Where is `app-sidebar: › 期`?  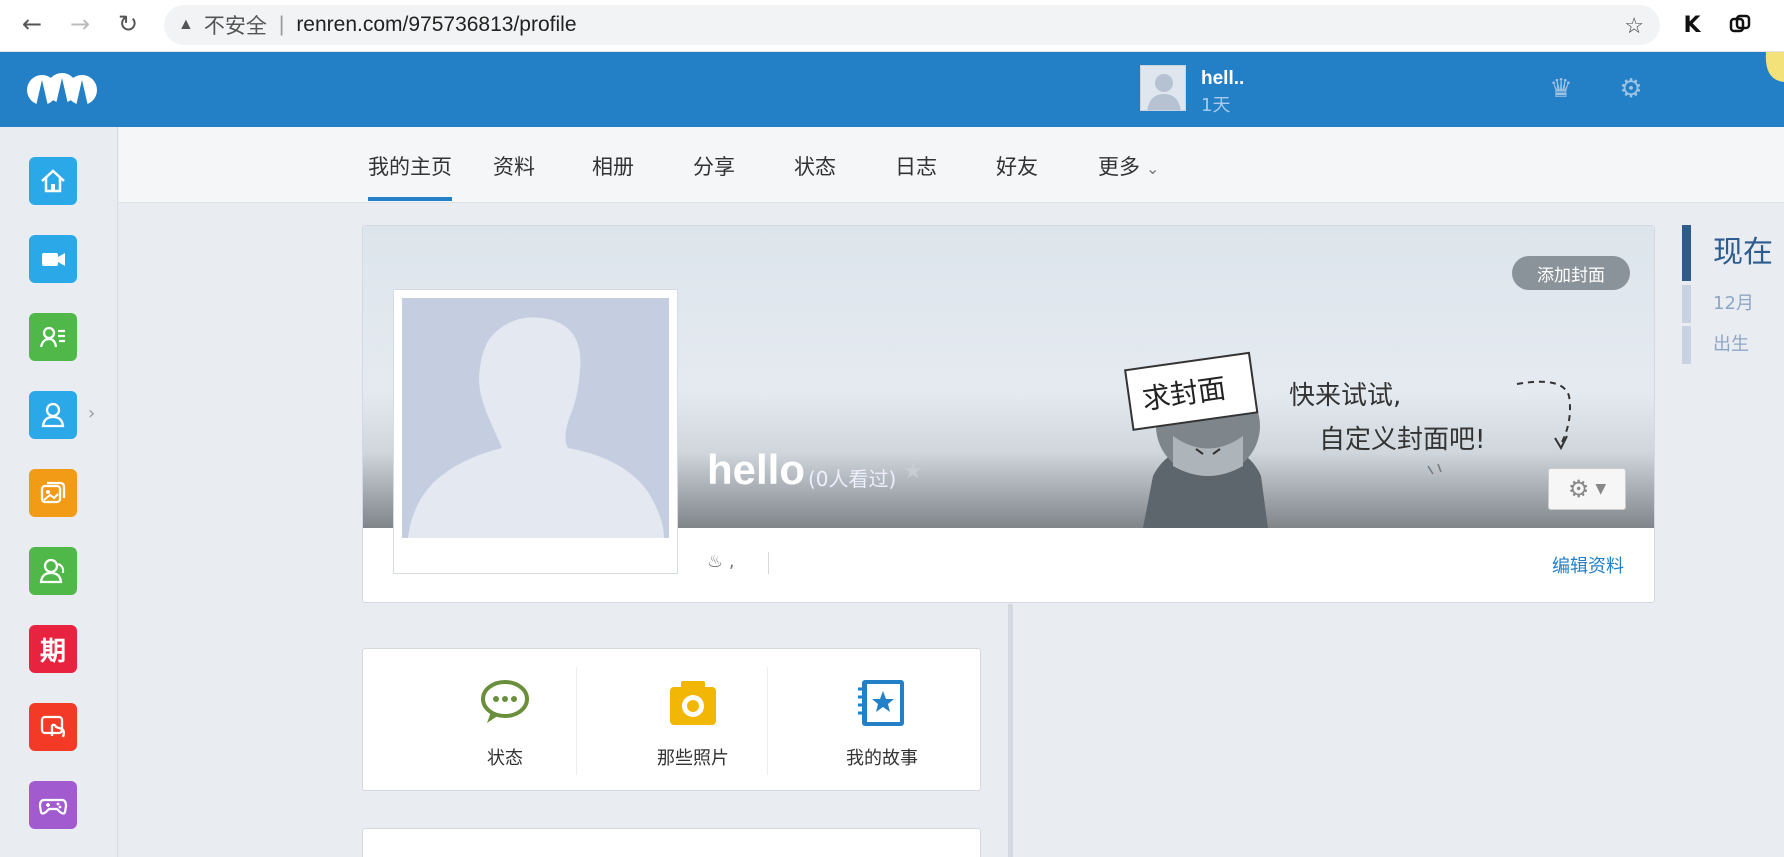 app-sidebar: › 期 is located at coordinates (59, 492).